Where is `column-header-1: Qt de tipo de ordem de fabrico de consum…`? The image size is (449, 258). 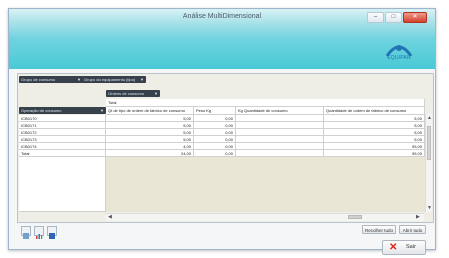 column-header-1: Qt de tipo de ordem de fabrico de consum… is located at coordinates (150, 111).